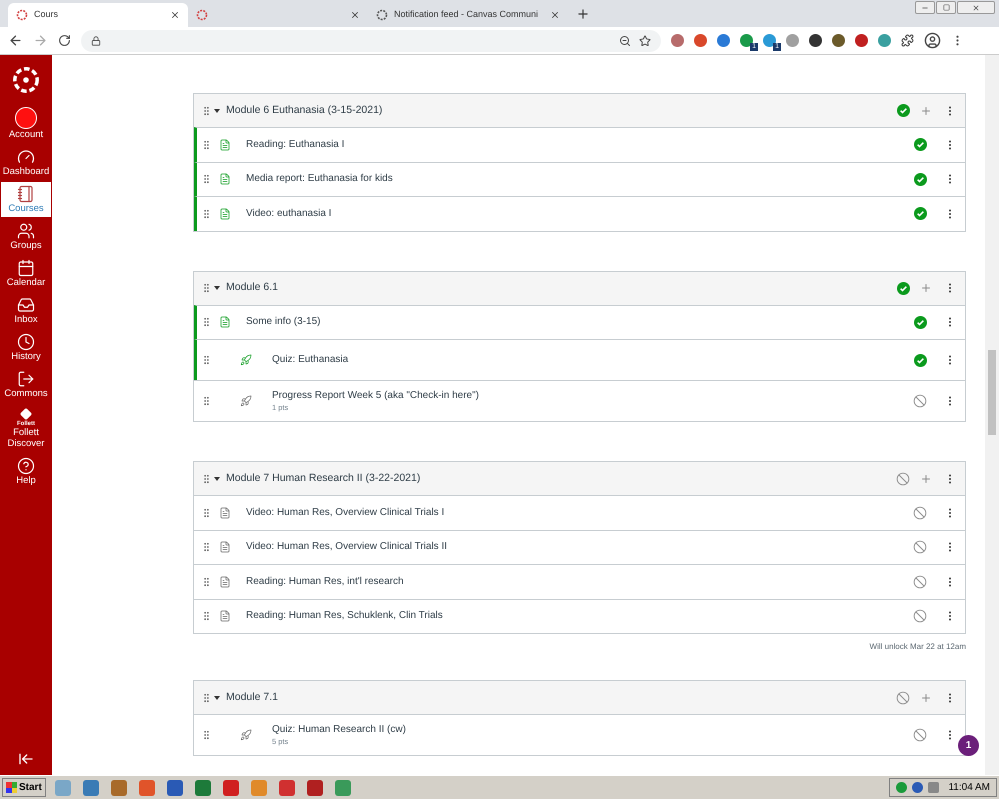 The height and width of the screenshot is (799, 999). Describe the element at coordinates (579, 513) in the screenshot. I see `item-title: Video: Human Res, Overview Clinical Trials I` at that location.